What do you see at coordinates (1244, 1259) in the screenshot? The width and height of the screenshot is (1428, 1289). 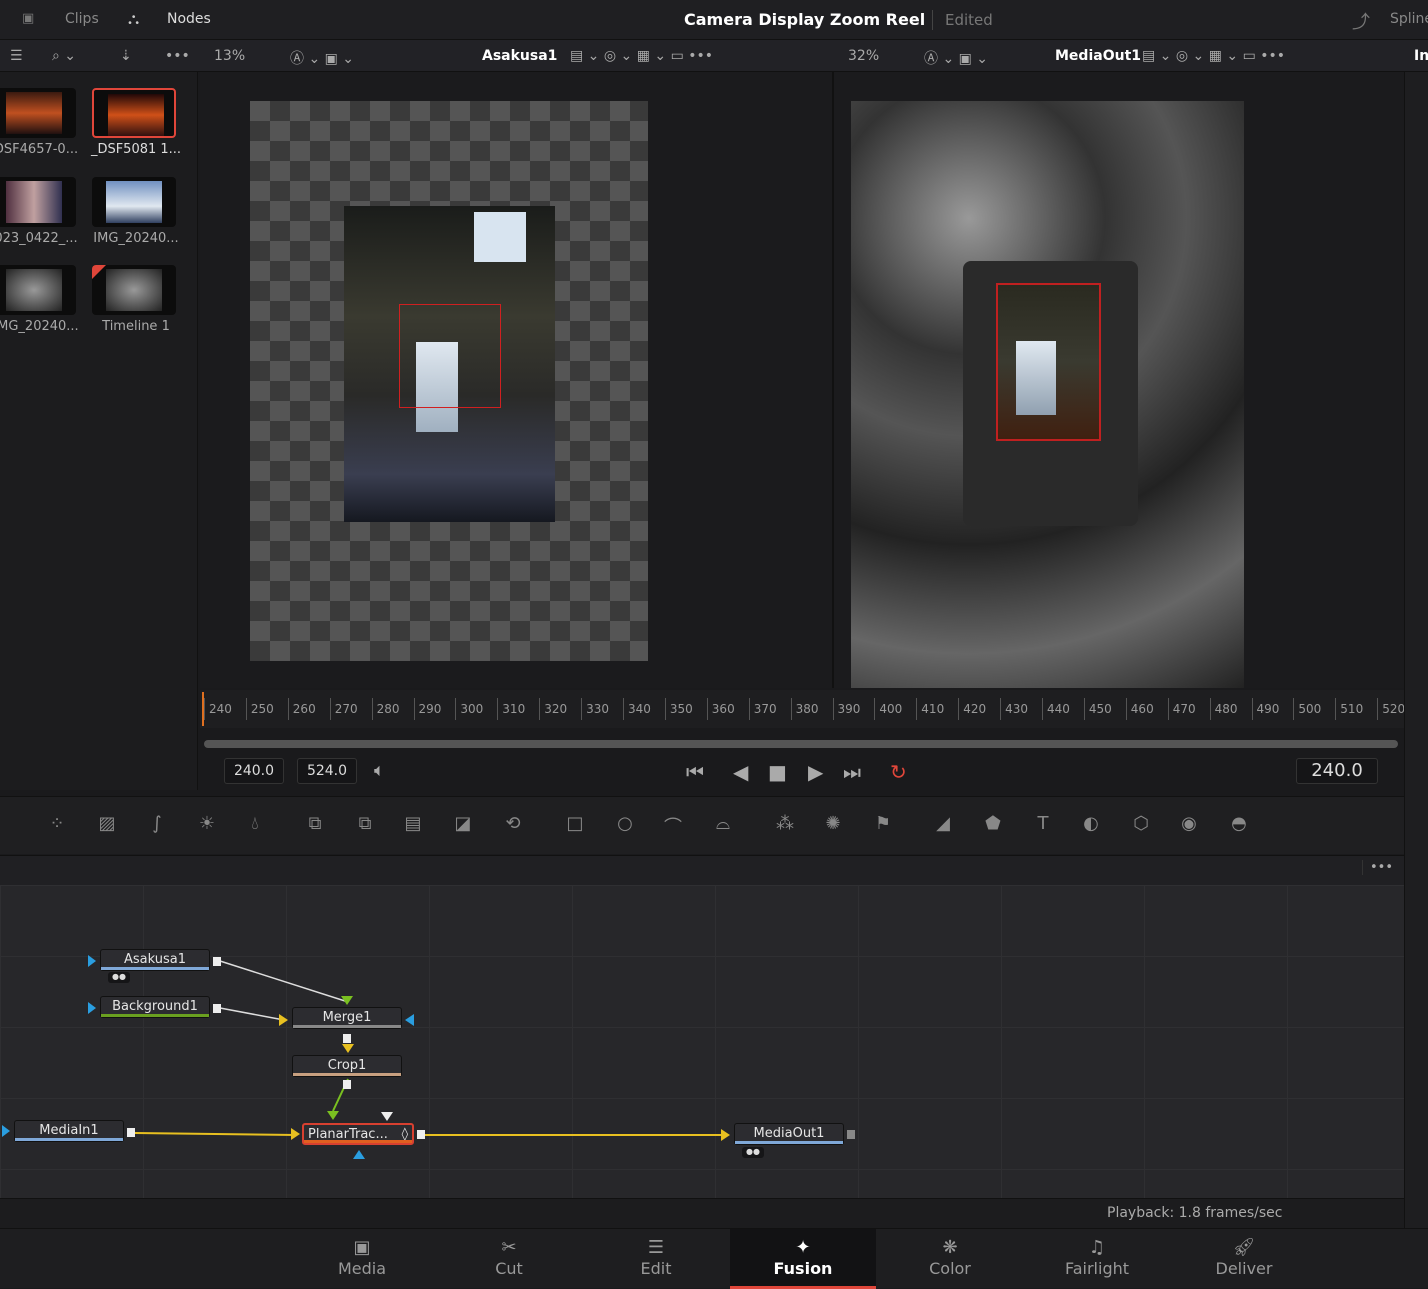 I see `page-tab-deliver: 🚀︎ Deliver` at bounding box center [1244, 1259].